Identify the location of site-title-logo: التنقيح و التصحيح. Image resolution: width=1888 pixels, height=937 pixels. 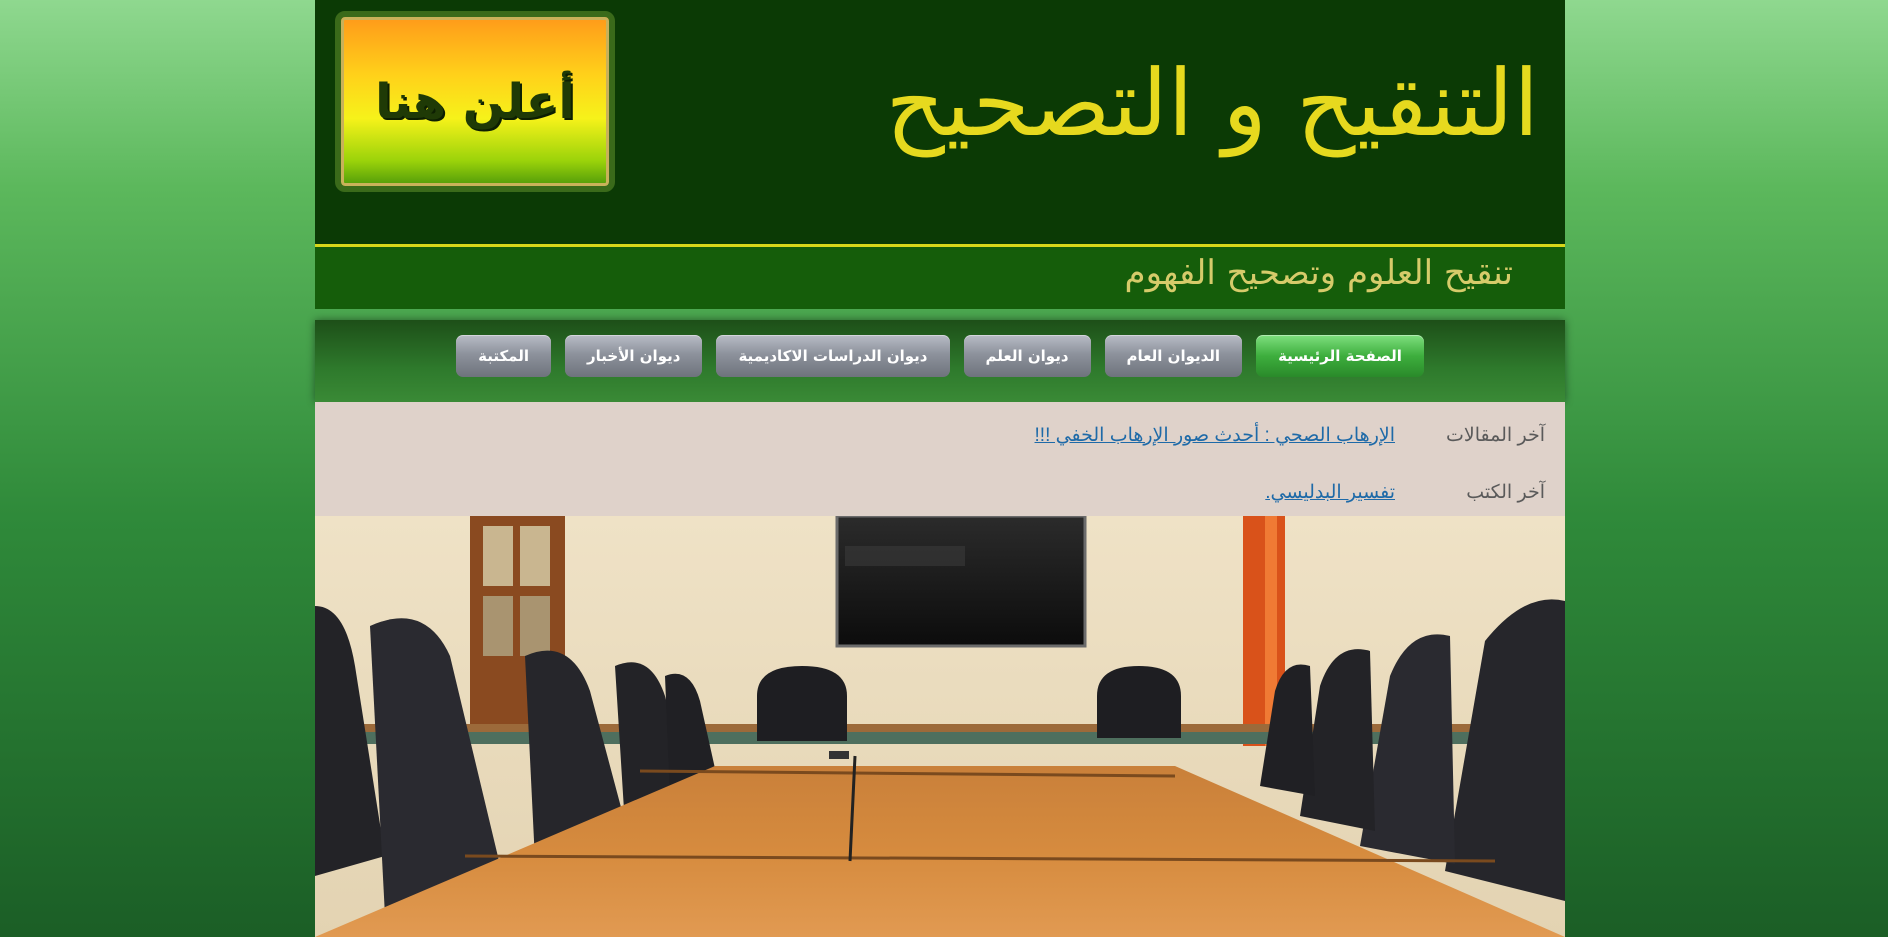
(1212, 103).